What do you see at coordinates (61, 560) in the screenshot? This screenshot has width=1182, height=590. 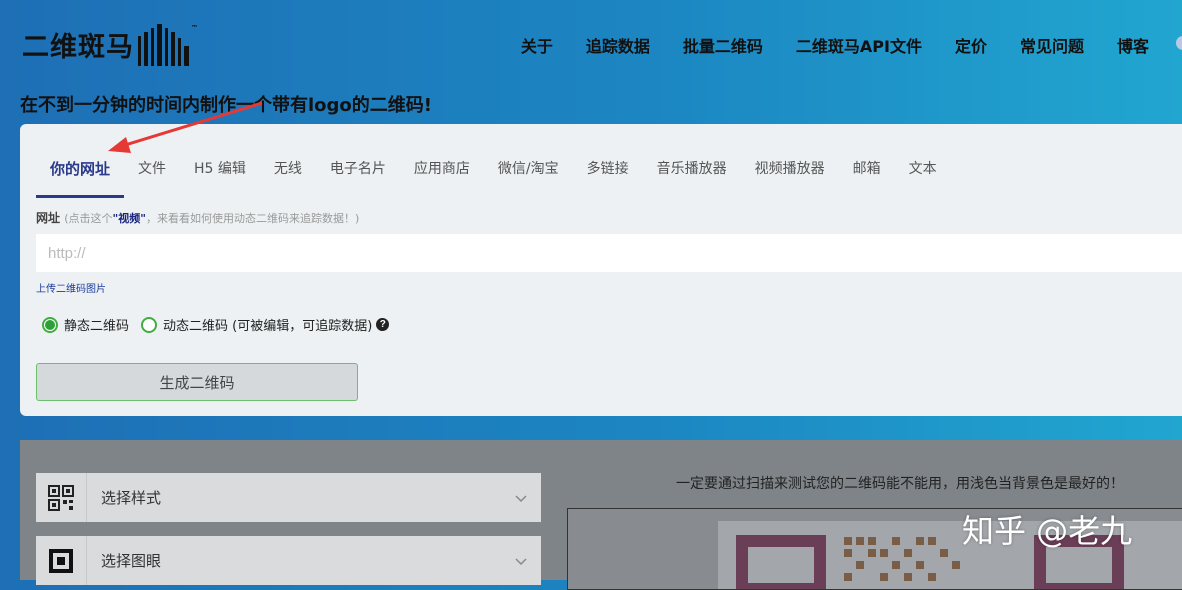 I see `qr-eye-icon` at bounding box center [61, 560].